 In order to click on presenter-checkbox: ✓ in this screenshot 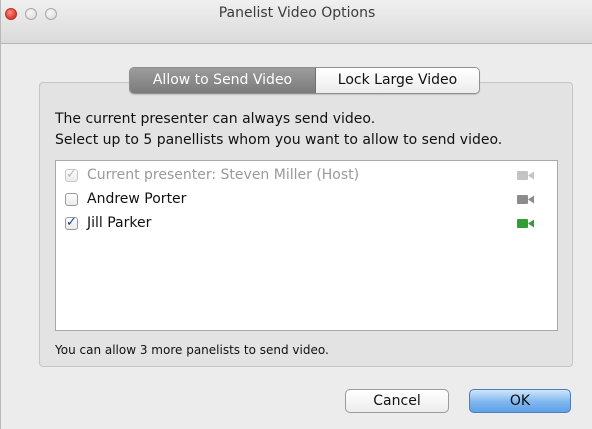, I will do `click(71, 174)`.